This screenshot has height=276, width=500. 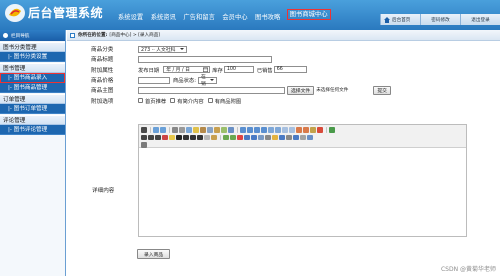 I want to click on highlight-icon, so click(x=172, y=137).